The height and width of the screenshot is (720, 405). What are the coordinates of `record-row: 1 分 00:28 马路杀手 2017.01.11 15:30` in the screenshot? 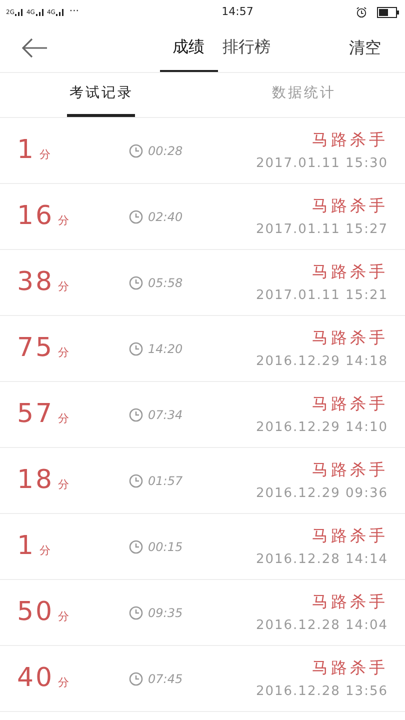 It's located at (202, 151).